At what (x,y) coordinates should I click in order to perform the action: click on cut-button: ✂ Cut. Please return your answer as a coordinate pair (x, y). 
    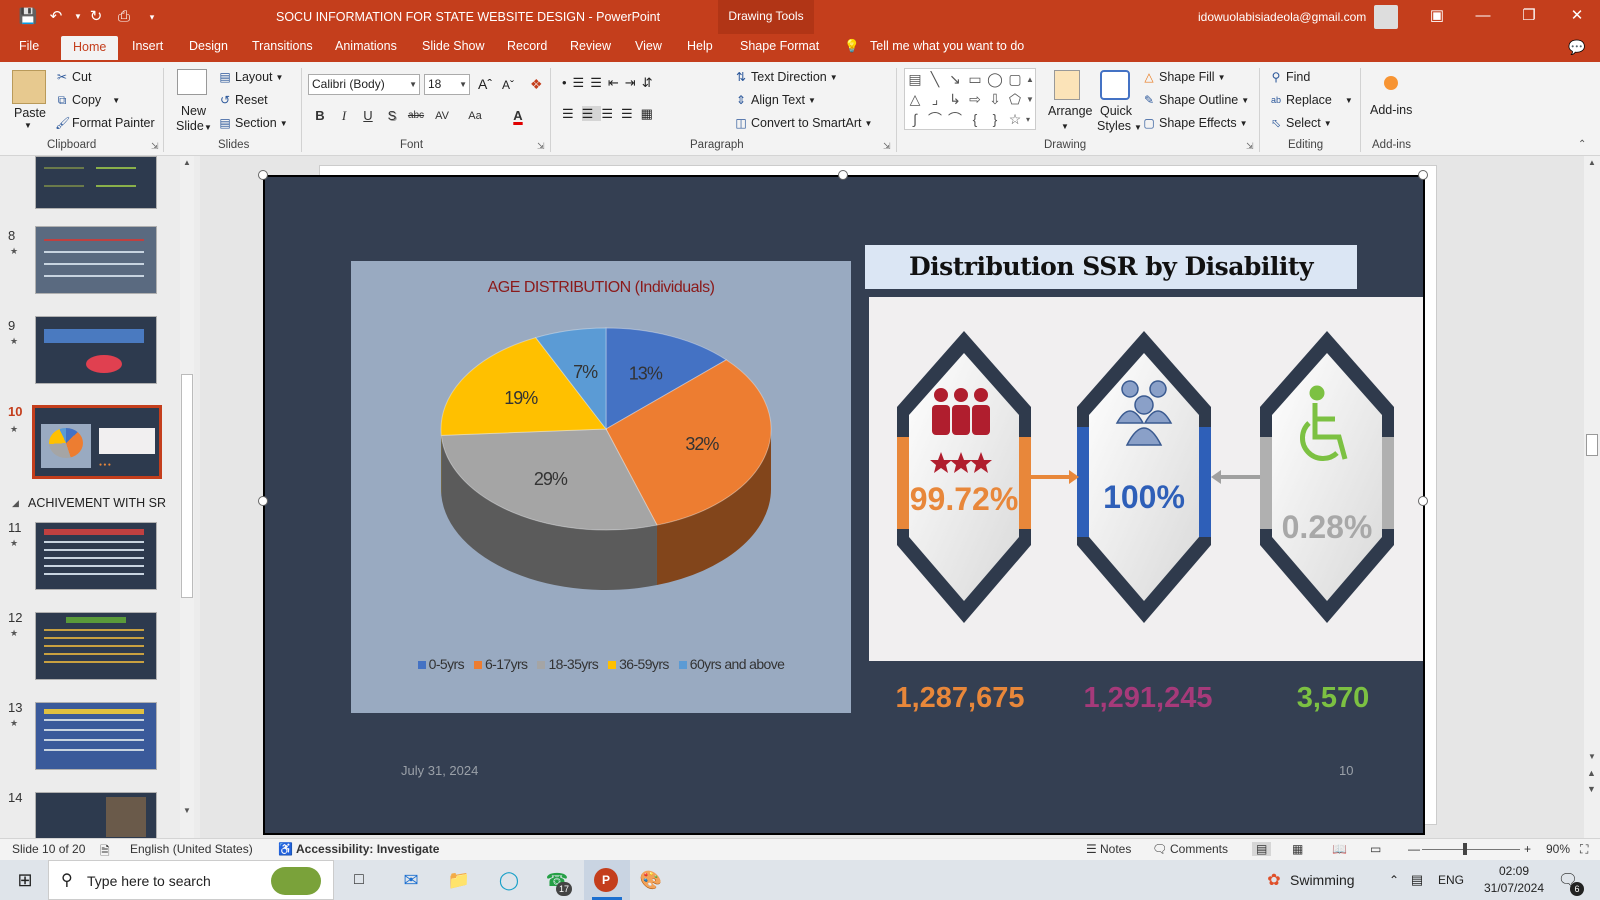
    Looking at the image, I should click on (73, 77).